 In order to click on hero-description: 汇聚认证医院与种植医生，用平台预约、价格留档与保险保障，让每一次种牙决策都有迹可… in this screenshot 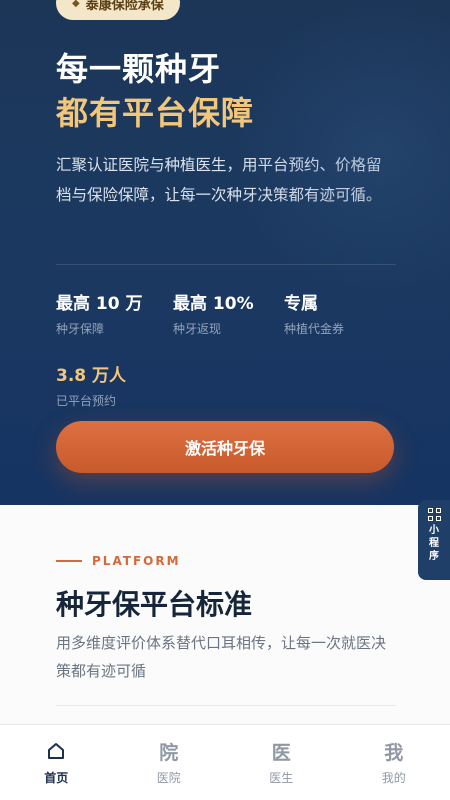, I will do `click(219, 180)`.